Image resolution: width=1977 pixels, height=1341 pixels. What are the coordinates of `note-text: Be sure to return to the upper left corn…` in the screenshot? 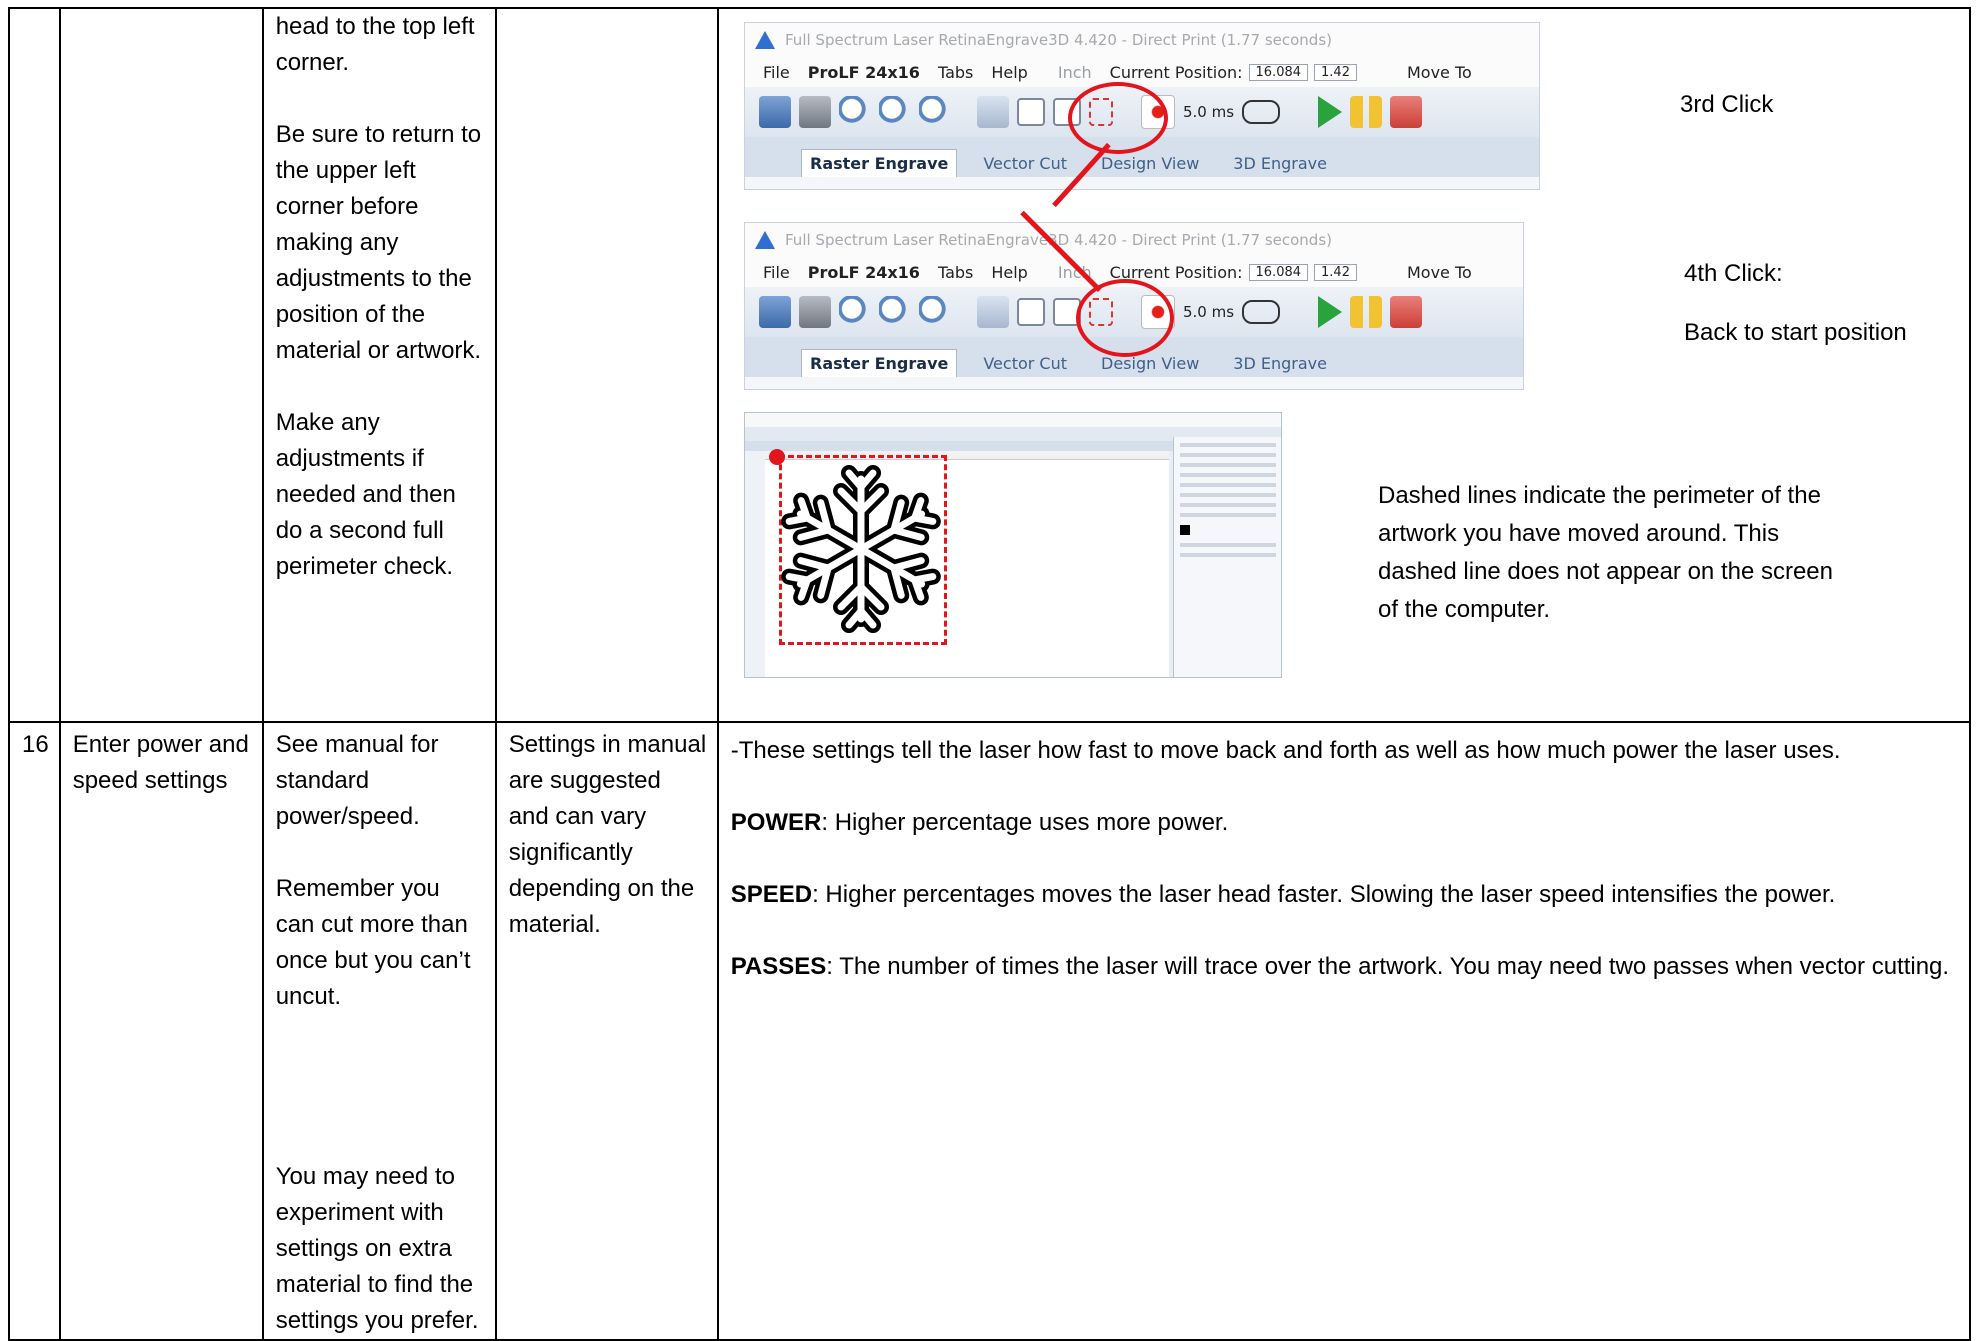 It's located at (378, 242).